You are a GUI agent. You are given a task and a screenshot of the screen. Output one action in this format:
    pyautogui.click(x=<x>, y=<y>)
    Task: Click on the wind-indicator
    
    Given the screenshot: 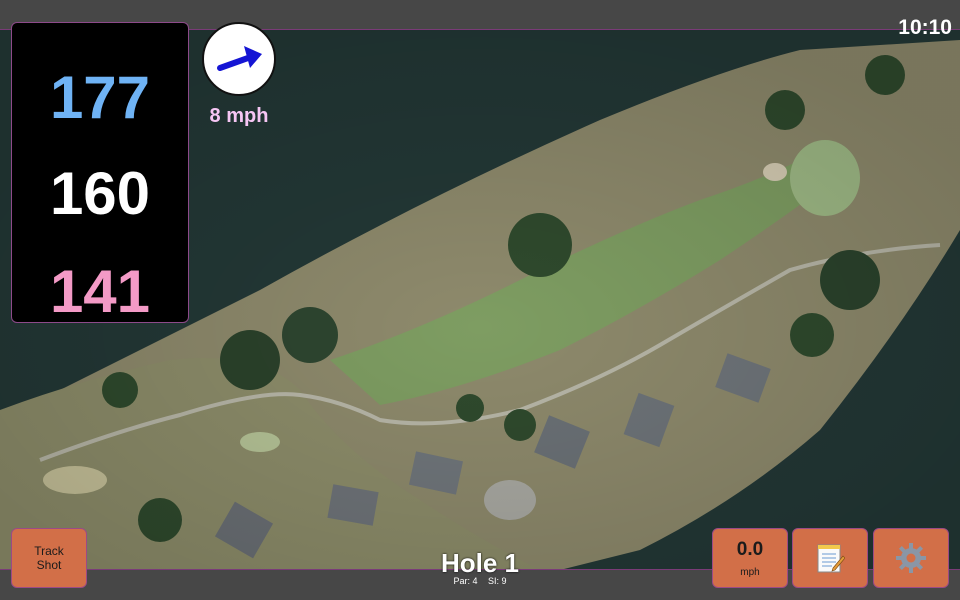 What is the action you would take?
    pyautogui.click(x=239, y=59)
    